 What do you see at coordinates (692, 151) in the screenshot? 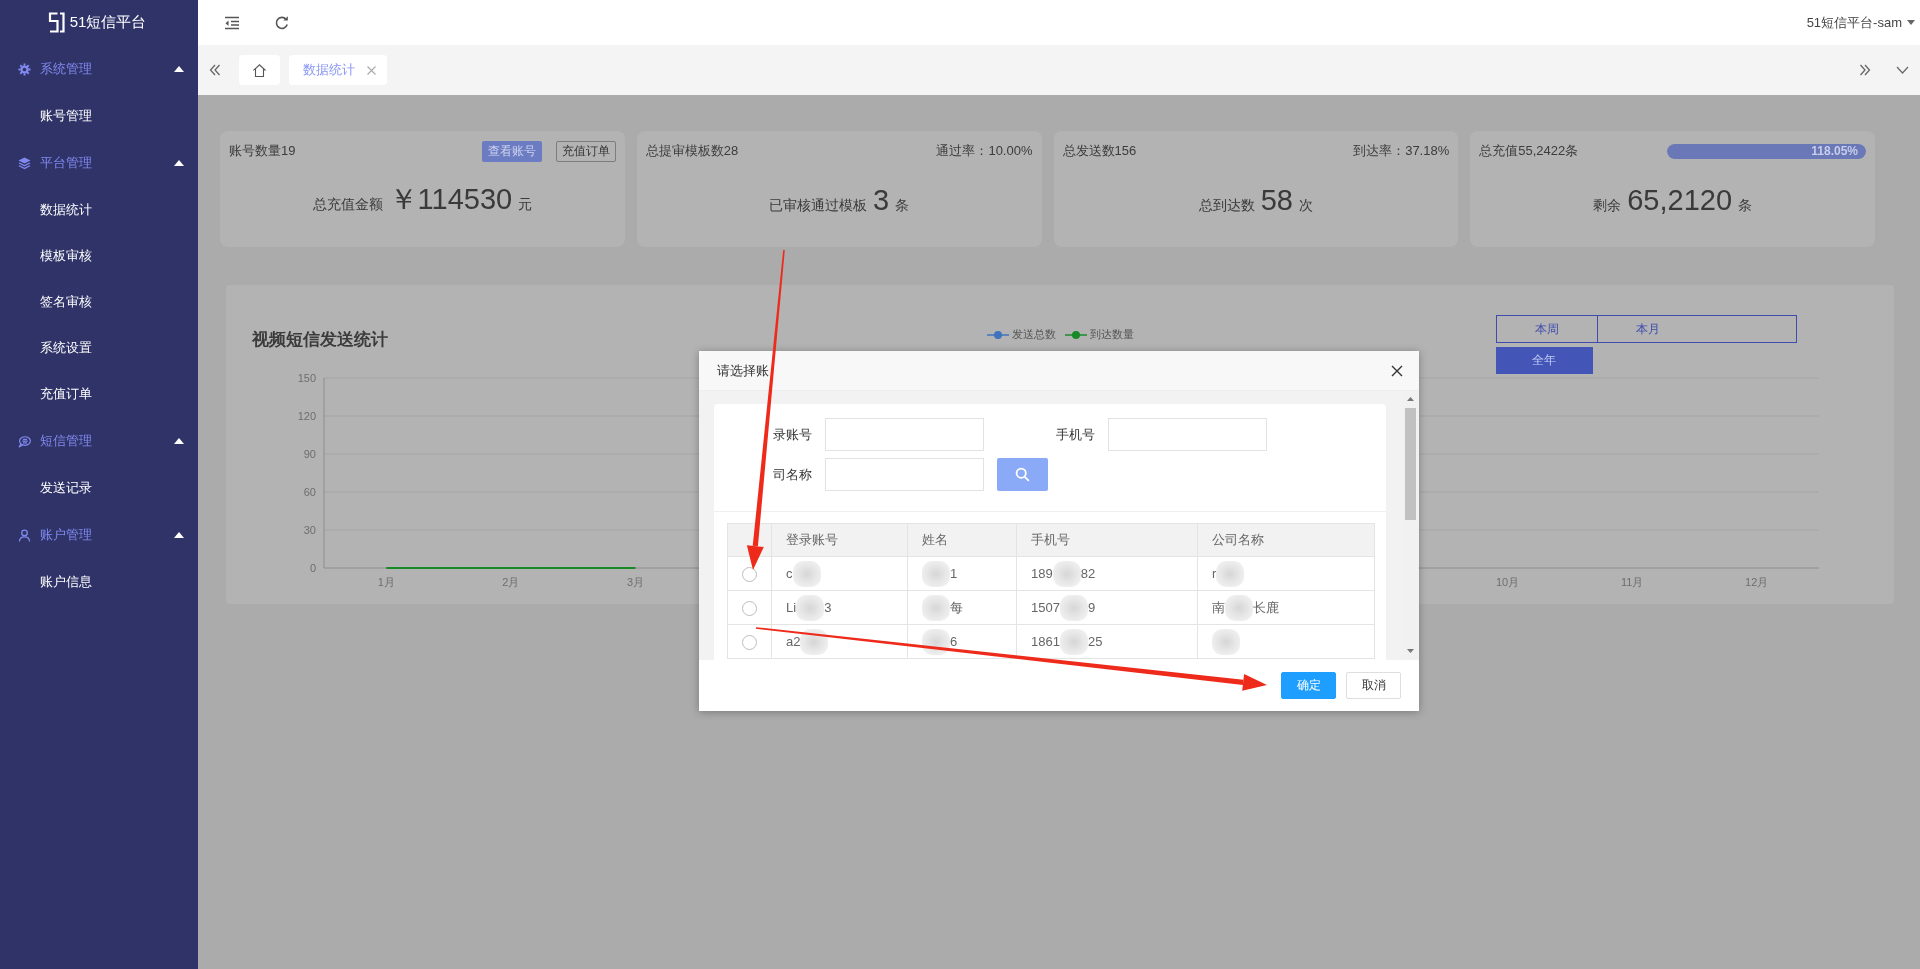
I see `stat-title: 总提审模板数28` at bounding box center [692, 151].